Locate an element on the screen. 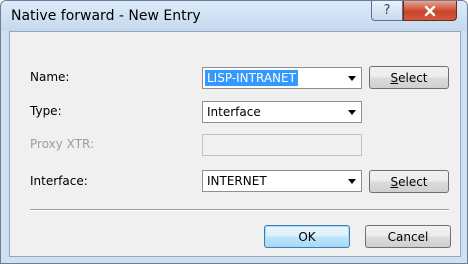 The height and width of the screenshot is (264, 468). close-icon is located at coordinates (430, 10).